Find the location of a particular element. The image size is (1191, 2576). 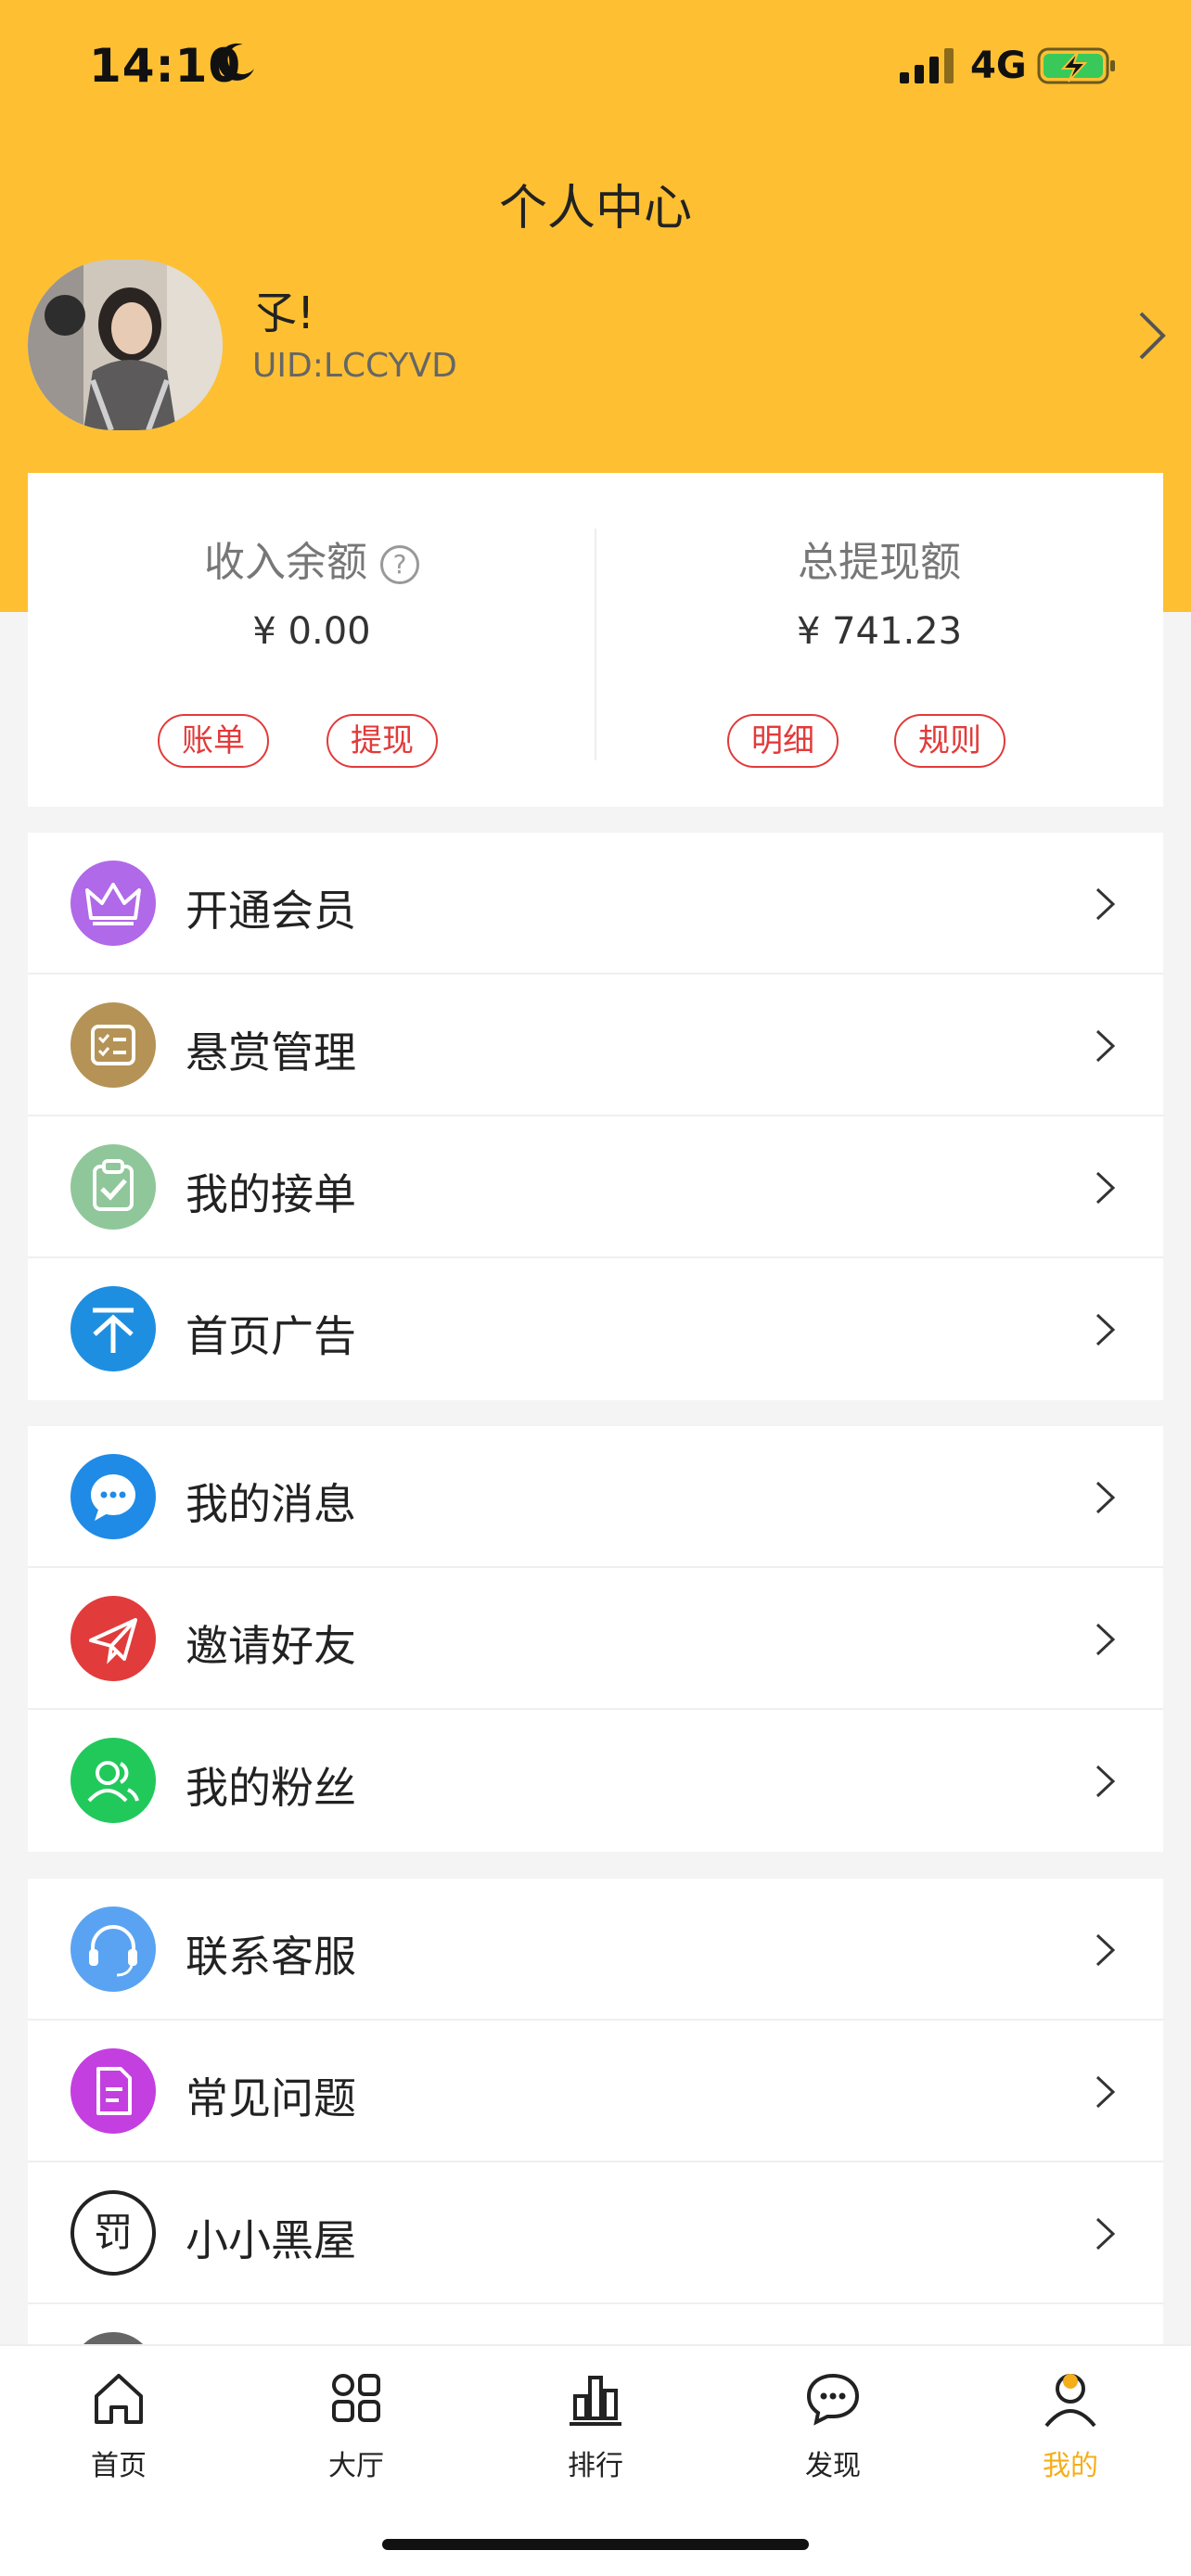

menu-label: 小小黑屋 is located at coordinates (271, 2240).